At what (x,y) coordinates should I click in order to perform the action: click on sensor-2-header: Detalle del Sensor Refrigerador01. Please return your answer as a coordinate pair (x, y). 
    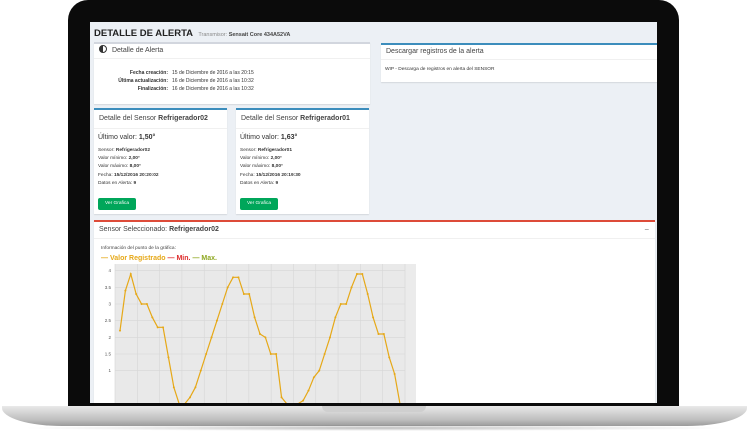
    Looking at the image, I should click on (302, 119).